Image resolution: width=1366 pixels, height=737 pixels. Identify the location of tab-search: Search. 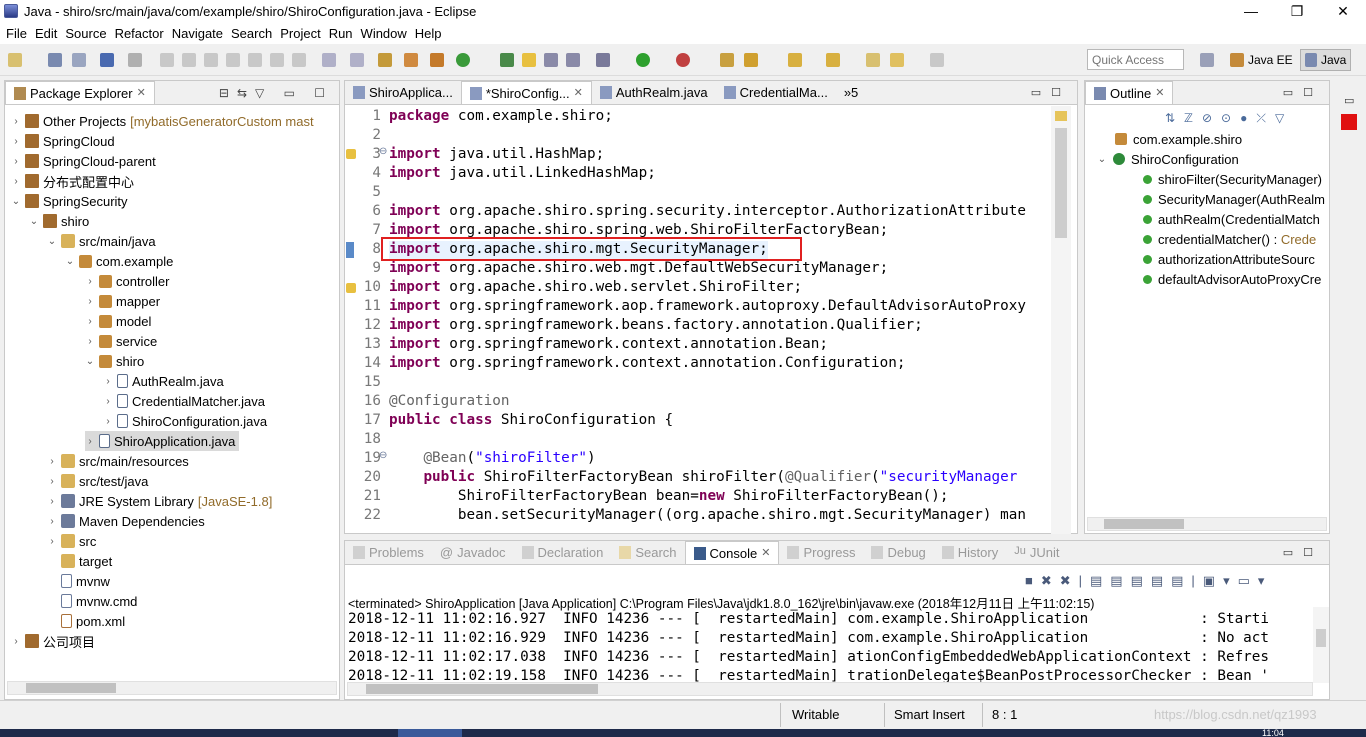
(647, 552).